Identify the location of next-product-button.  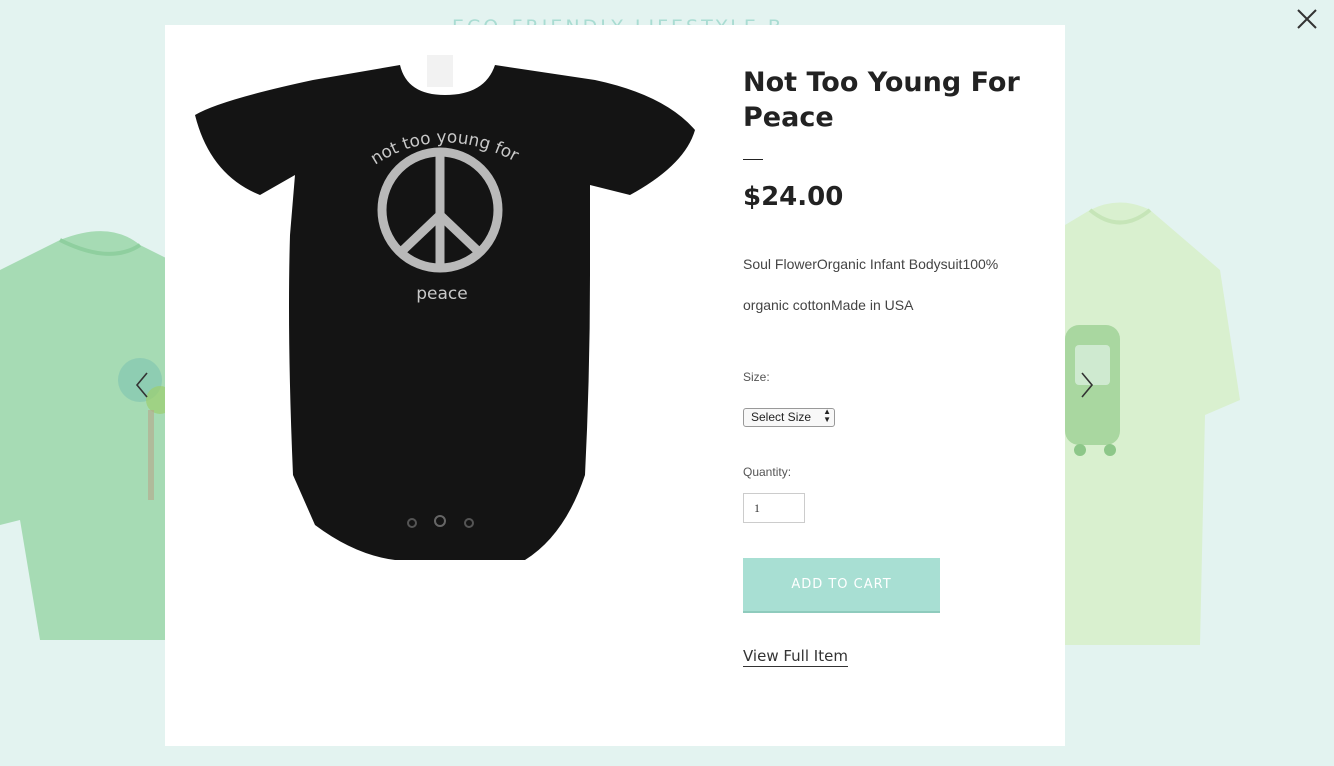
(1087, 385).